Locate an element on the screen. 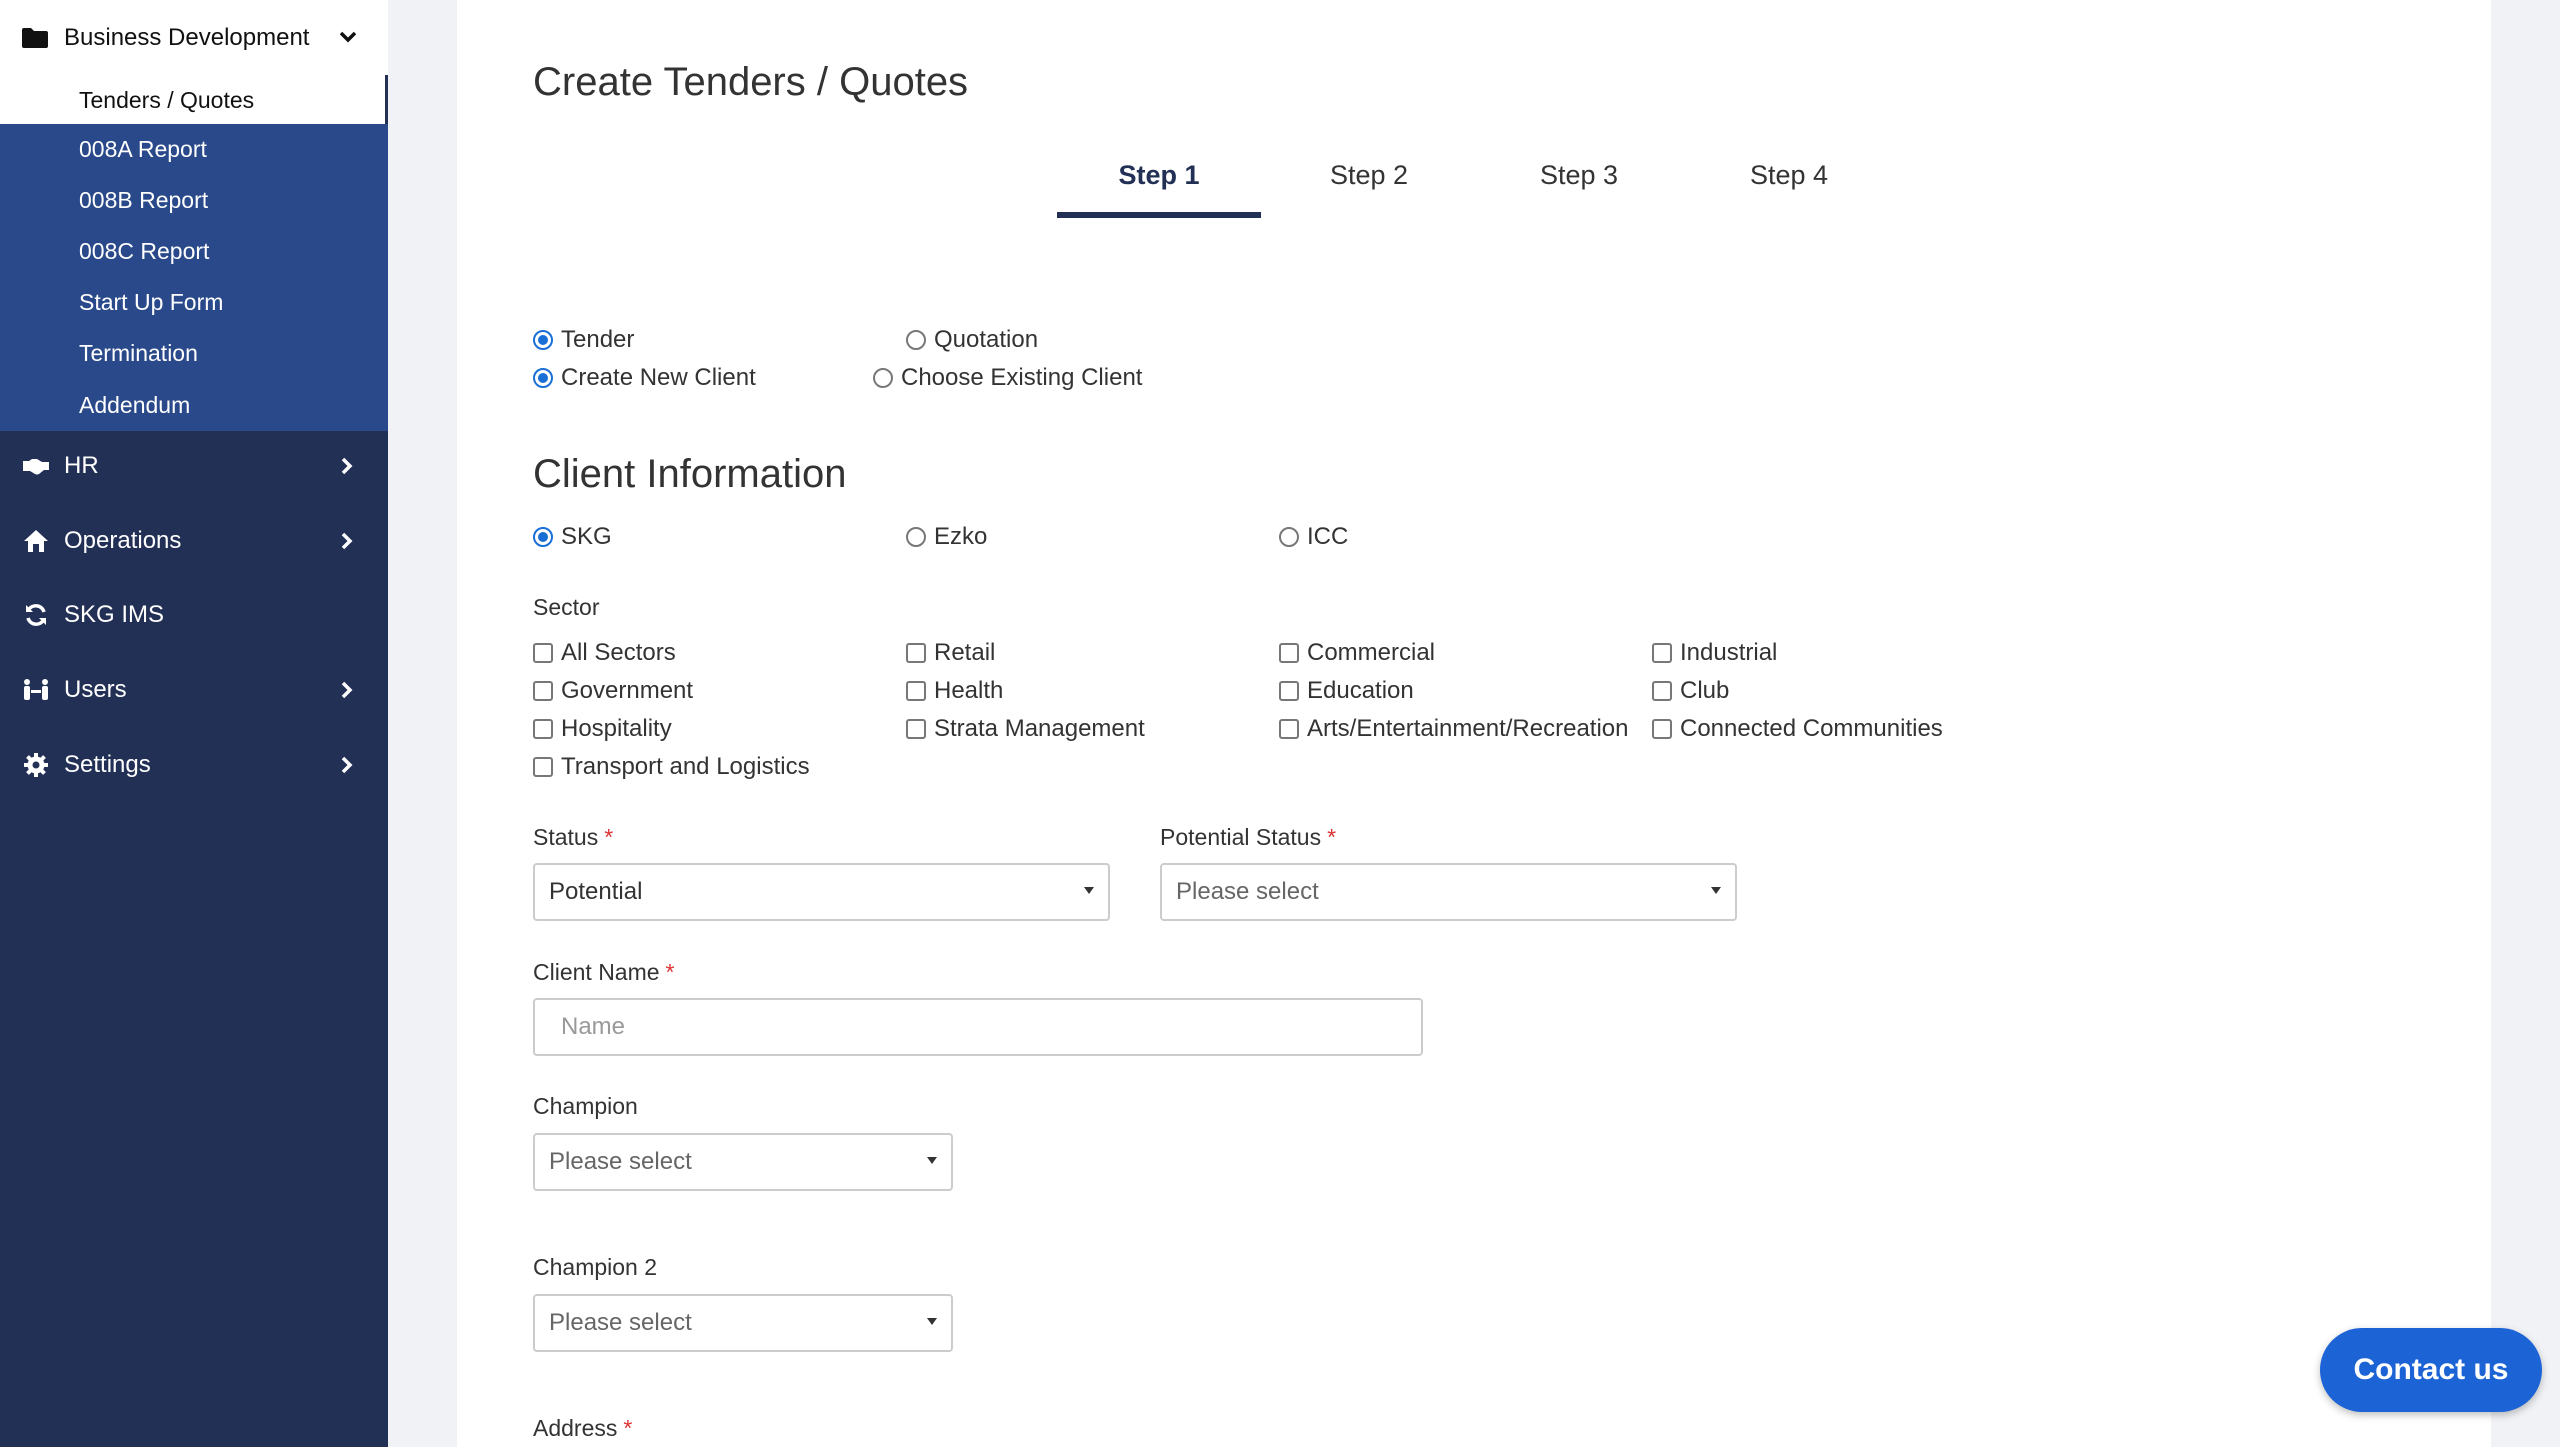  checkbox-retail: Retail is located at coordinates (950, 653).